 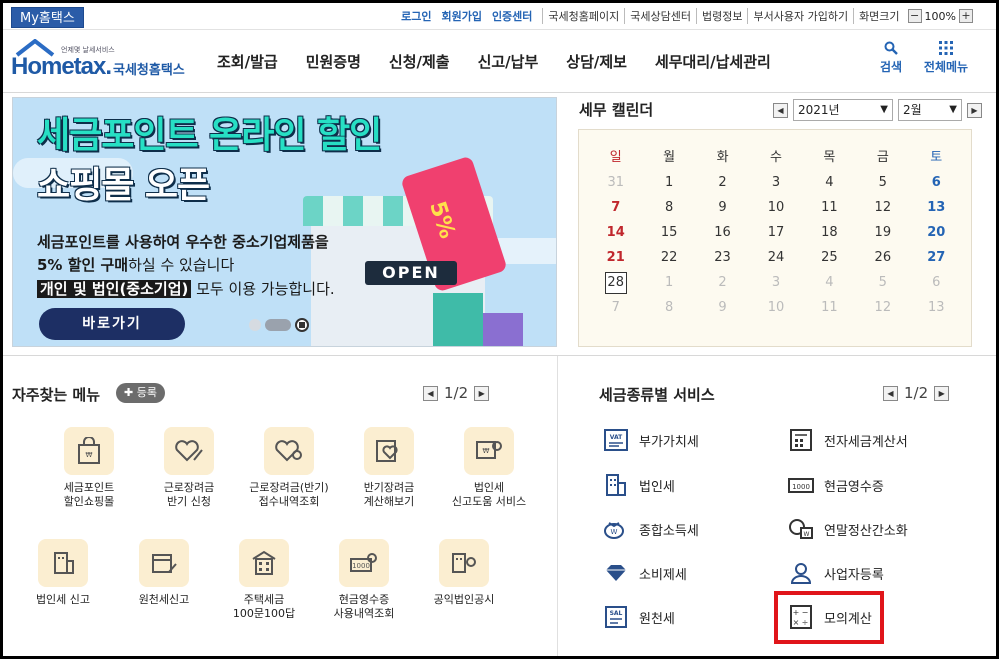 I want to click on frequent-item-corp-tax-help: ₩ 법인세 신고도움 서비스, so click(x=489, y=468).